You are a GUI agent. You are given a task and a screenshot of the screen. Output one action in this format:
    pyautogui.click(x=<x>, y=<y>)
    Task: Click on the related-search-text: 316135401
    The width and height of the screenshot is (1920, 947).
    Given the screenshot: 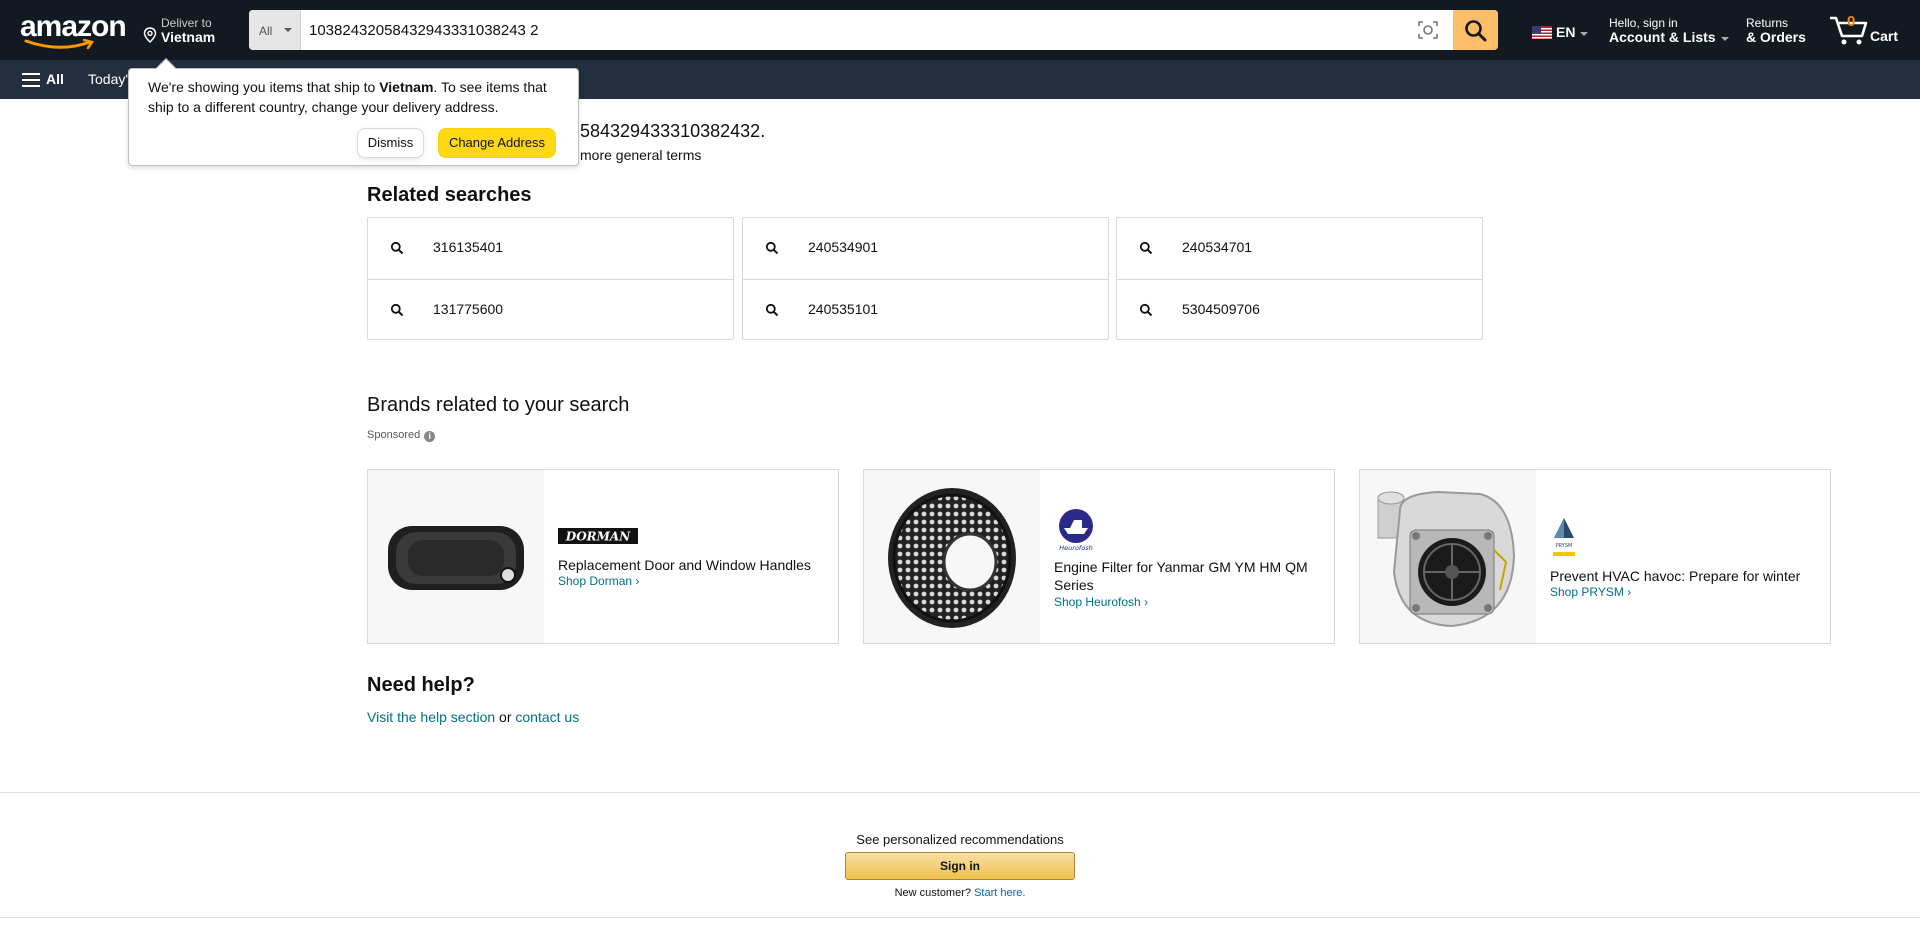 What is the action you would take?
    pyautogui.click(x=468, y=247)
    